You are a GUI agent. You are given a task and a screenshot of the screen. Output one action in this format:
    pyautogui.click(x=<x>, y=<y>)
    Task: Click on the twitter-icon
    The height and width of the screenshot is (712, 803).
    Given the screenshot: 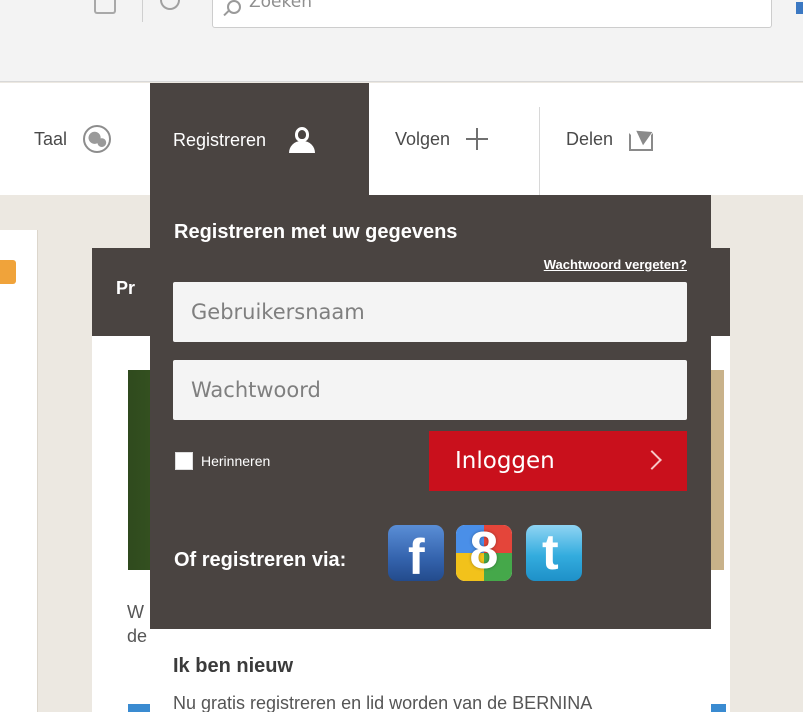 What is the action you would take?
    pyautogui.click(x=554, y=552)
    